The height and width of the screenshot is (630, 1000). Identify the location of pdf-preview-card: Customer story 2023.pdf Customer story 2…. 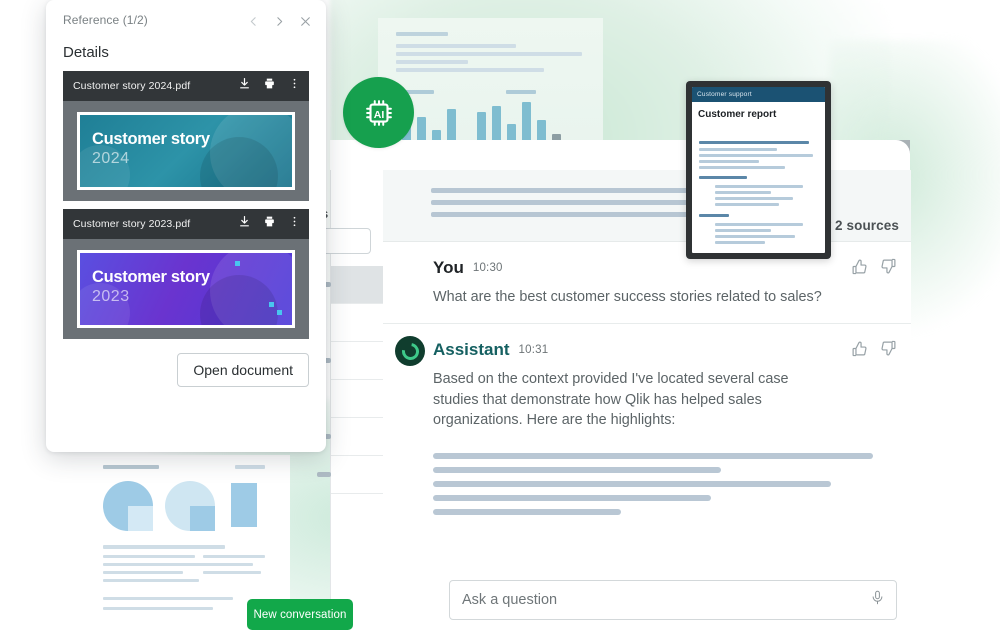
(186, 274).